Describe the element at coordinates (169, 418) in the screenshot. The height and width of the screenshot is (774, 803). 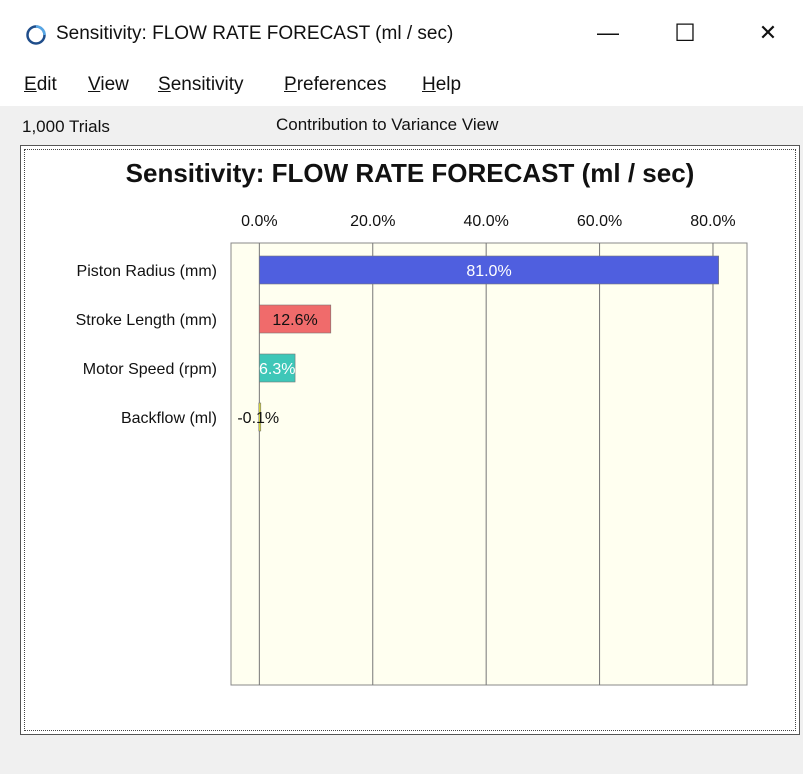
I see `category-label: Backflow (ml)` at that location.